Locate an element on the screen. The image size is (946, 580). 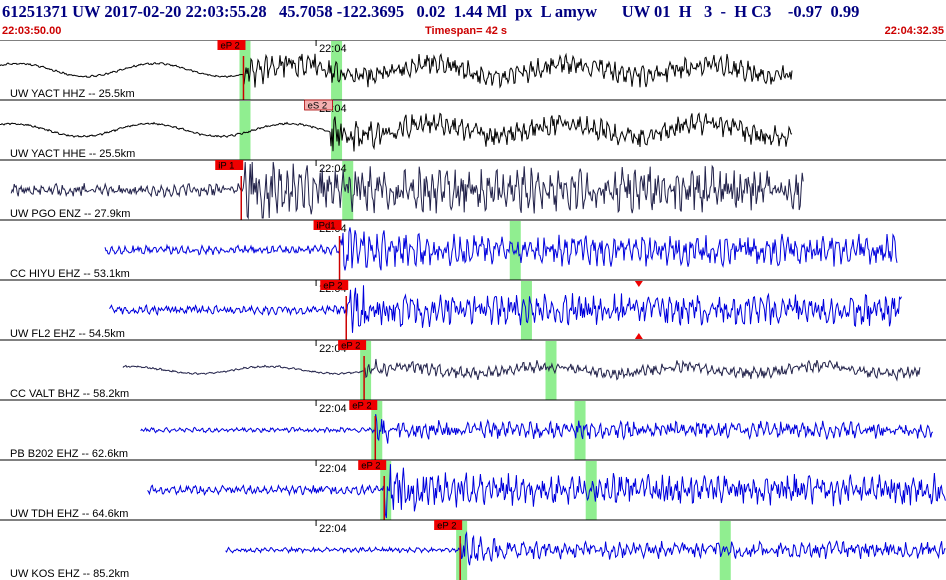
trace-panel: 22:04 eP 2 UW KOS EHZ -- 85.2km is located at coordinates (473, 549).